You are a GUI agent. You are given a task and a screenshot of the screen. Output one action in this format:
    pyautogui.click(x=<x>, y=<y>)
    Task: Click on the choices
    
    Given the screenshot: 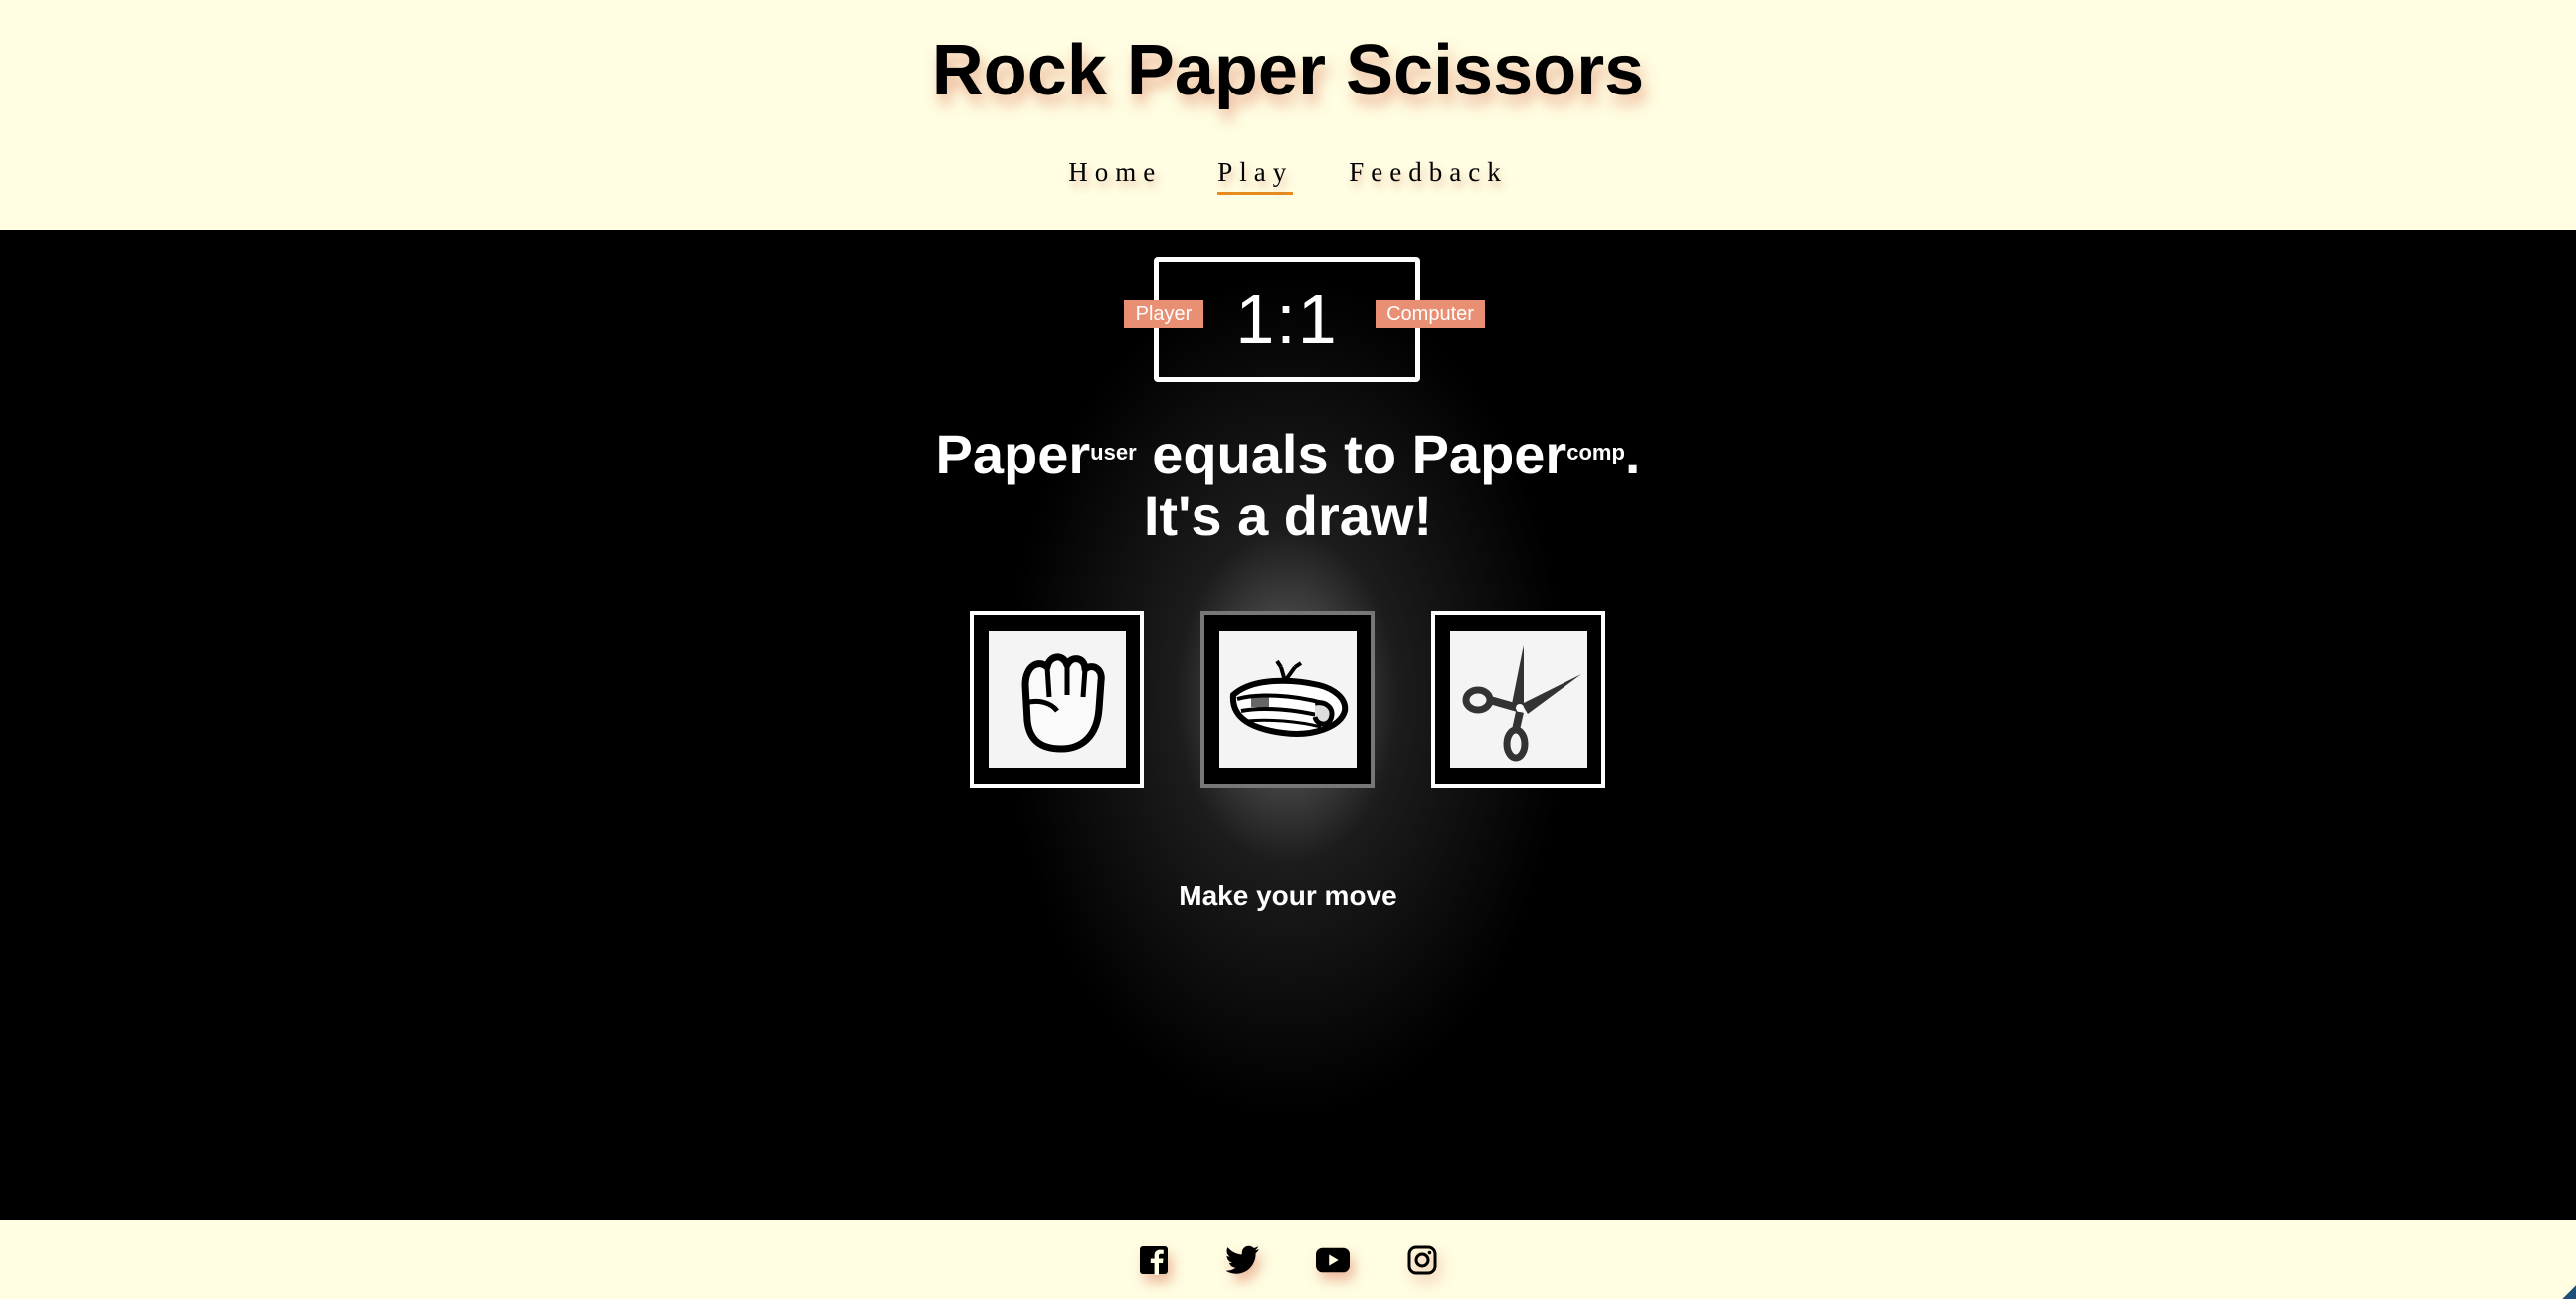 What is the action you would take?
    pyautogui.click(x=1288, y=700)
    